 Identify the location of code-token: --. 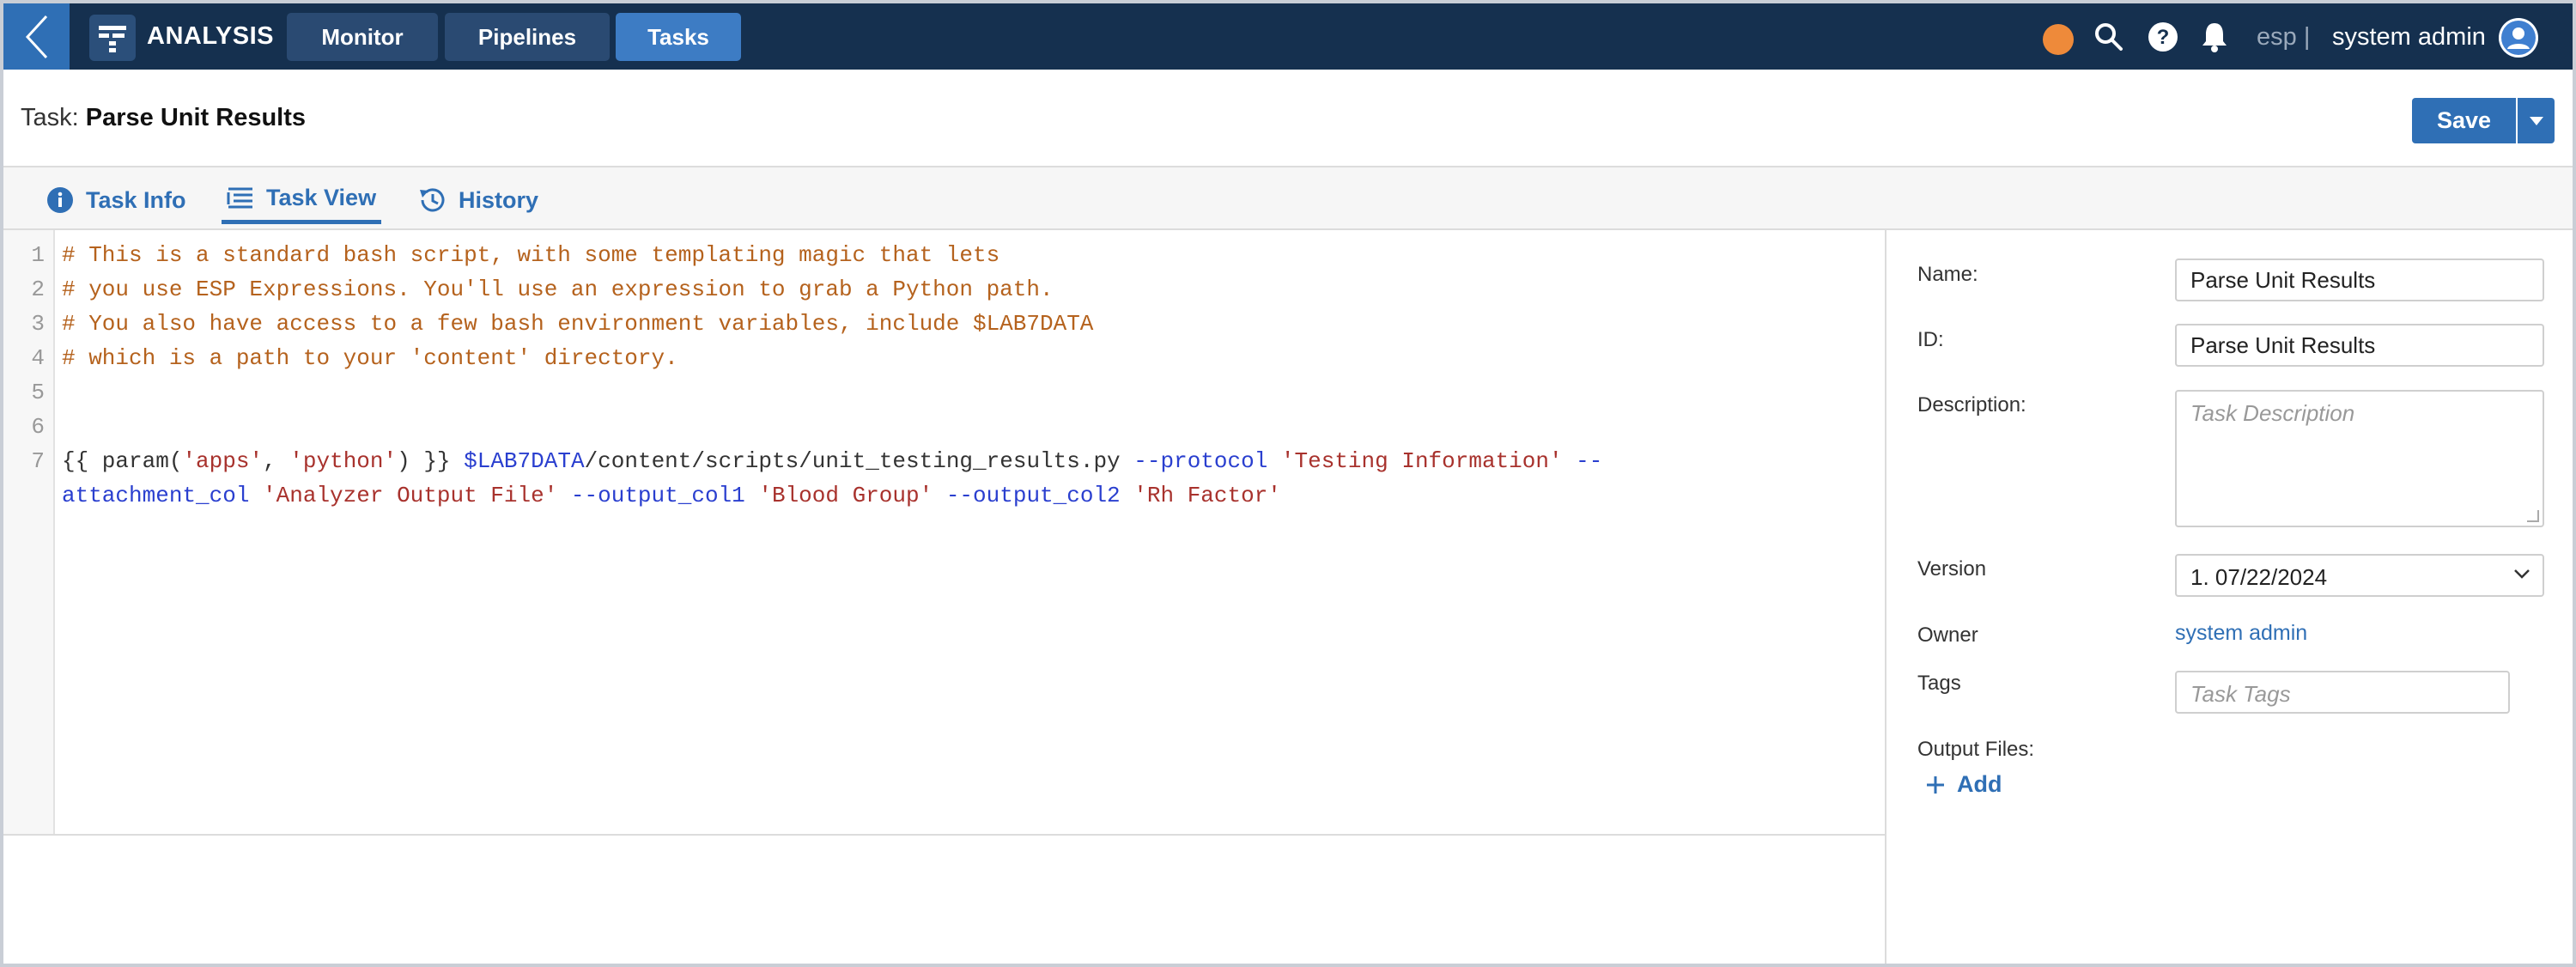
(1583, 461).